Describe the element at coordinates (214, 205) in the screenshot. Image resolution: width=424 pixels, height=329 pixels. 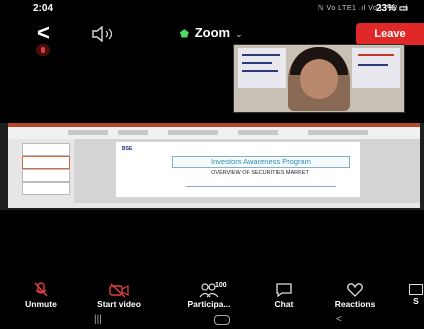
I see `ppt-status-bar` at that location.